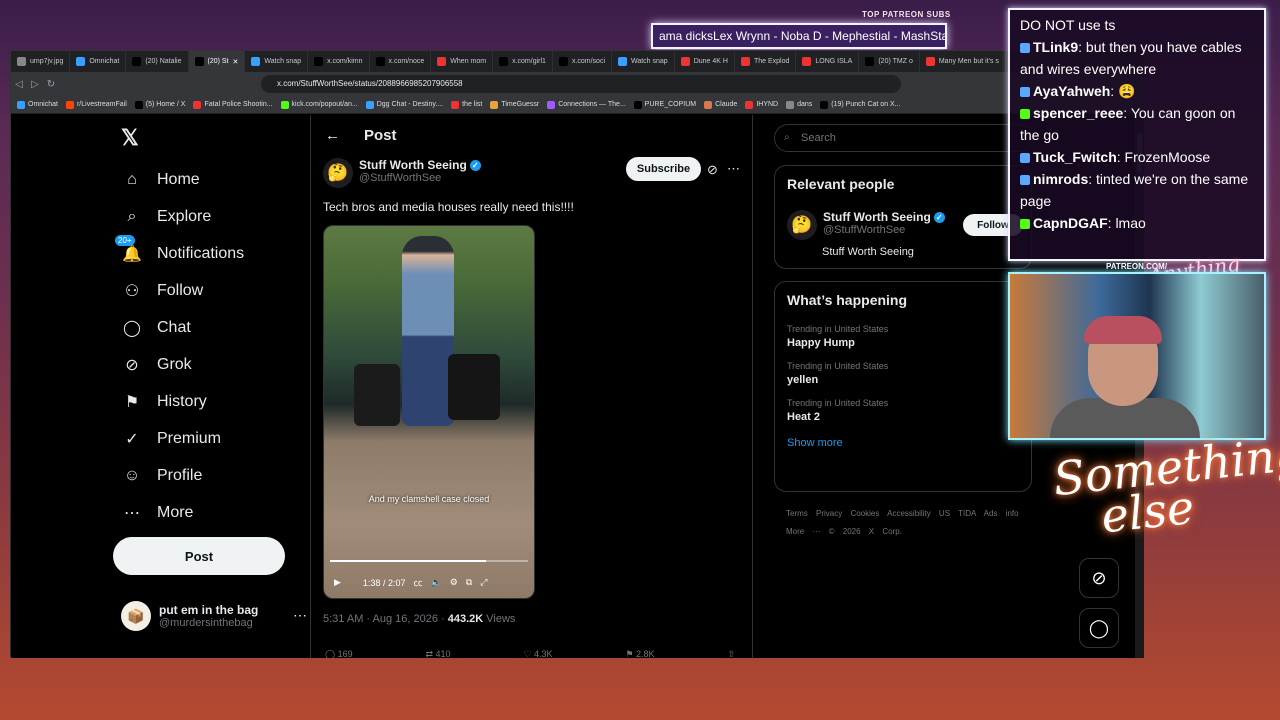  Describe the element at coordinates (435, 582) in the screenshot. I see `volume-icon: 🔈` at that location.